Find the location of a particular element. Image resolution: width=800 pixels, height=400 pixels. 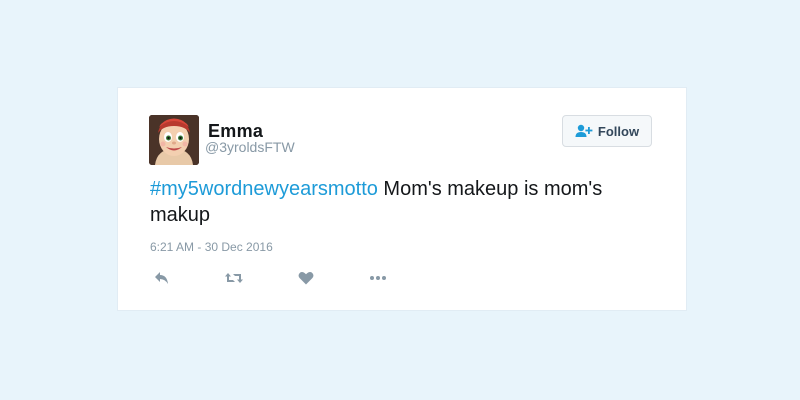

retweet-button is located at coordinates (234, 278).